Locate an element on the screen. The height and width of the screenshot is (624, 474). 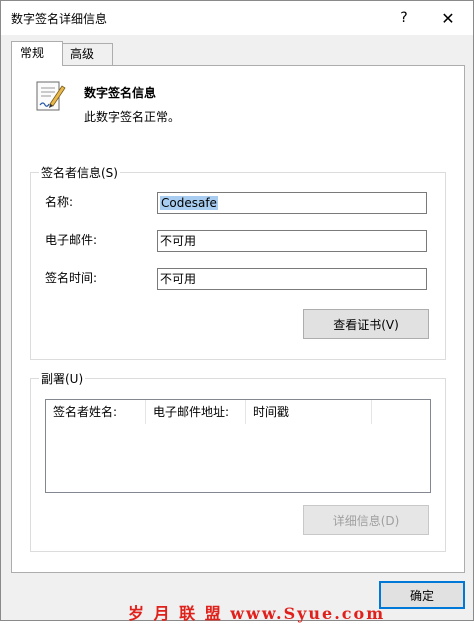
view-certificate-button: 查看证书(V) is located at coordinates (366, 324).